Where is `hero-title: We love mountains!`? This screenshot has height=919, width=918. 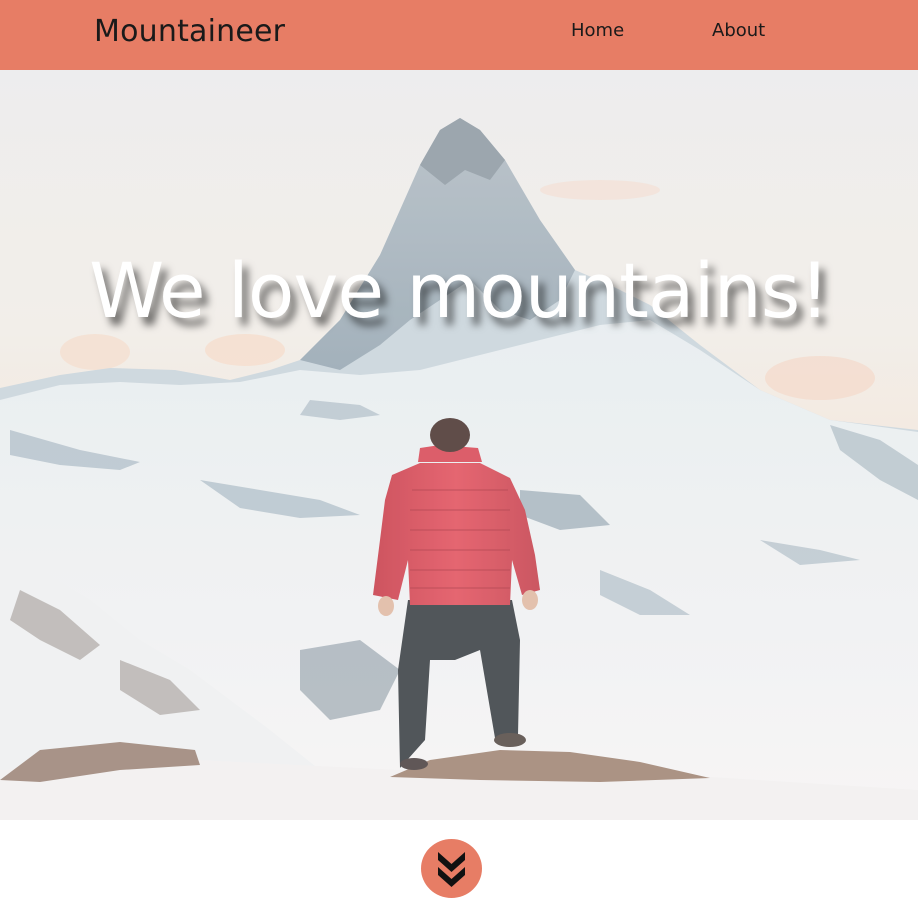
hero-title: We love mountains! is located at coordinates (459, 290).